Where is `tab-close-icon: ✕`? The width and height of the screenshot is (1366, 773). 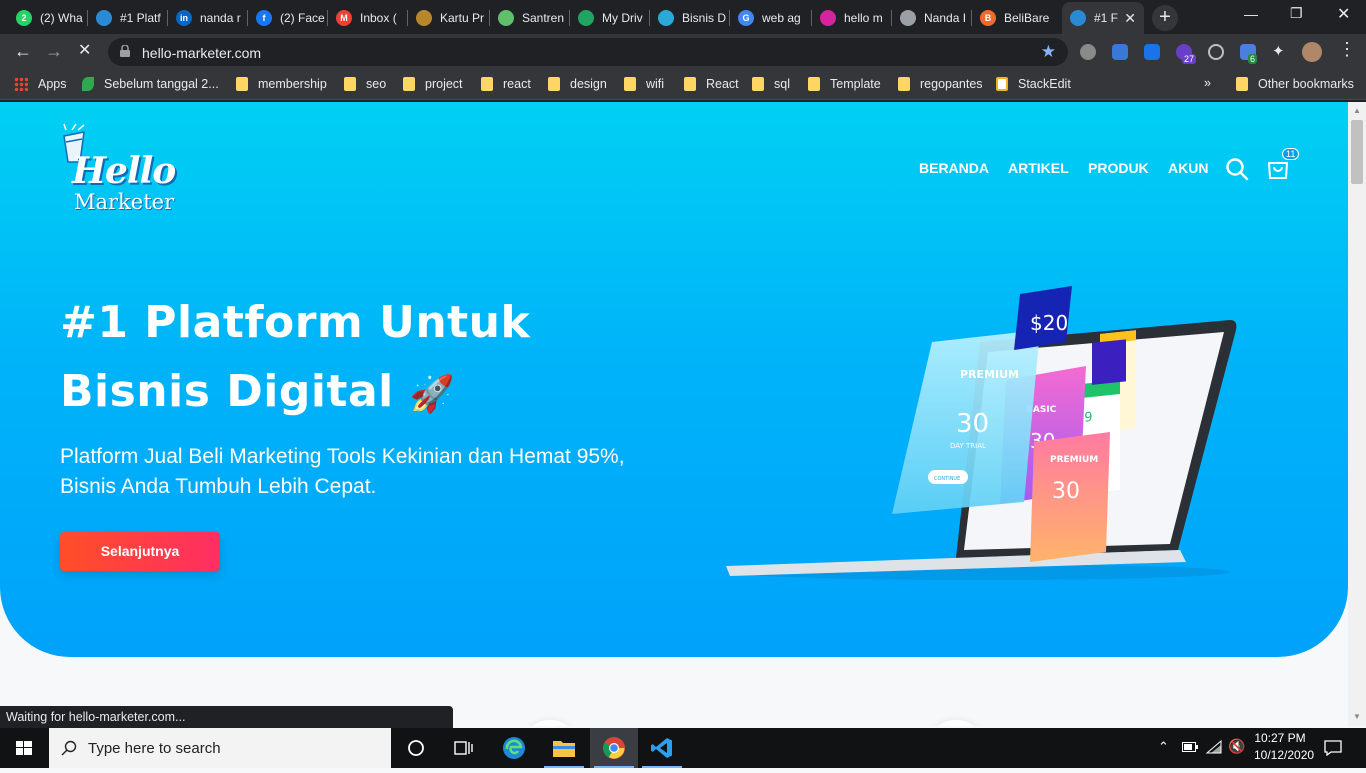 tab-close-icon: ✕ is located at coordinates (1130, 18).